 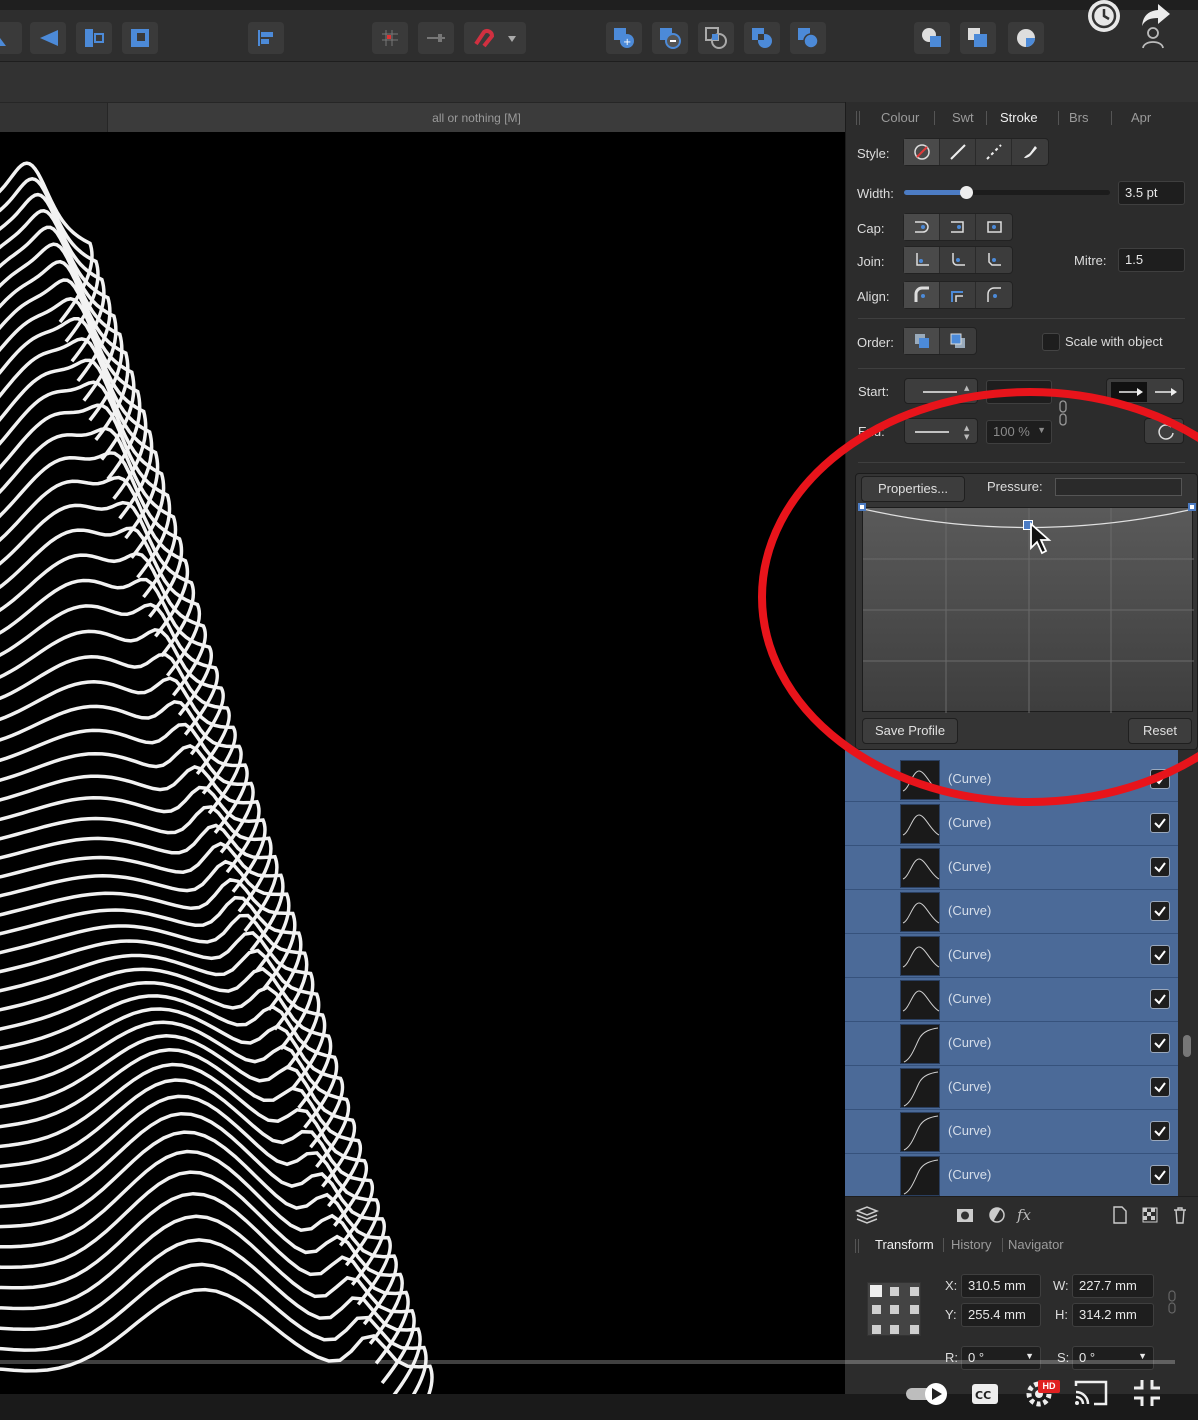 I want to click on align-inside-button, so click(x=958, y=295).